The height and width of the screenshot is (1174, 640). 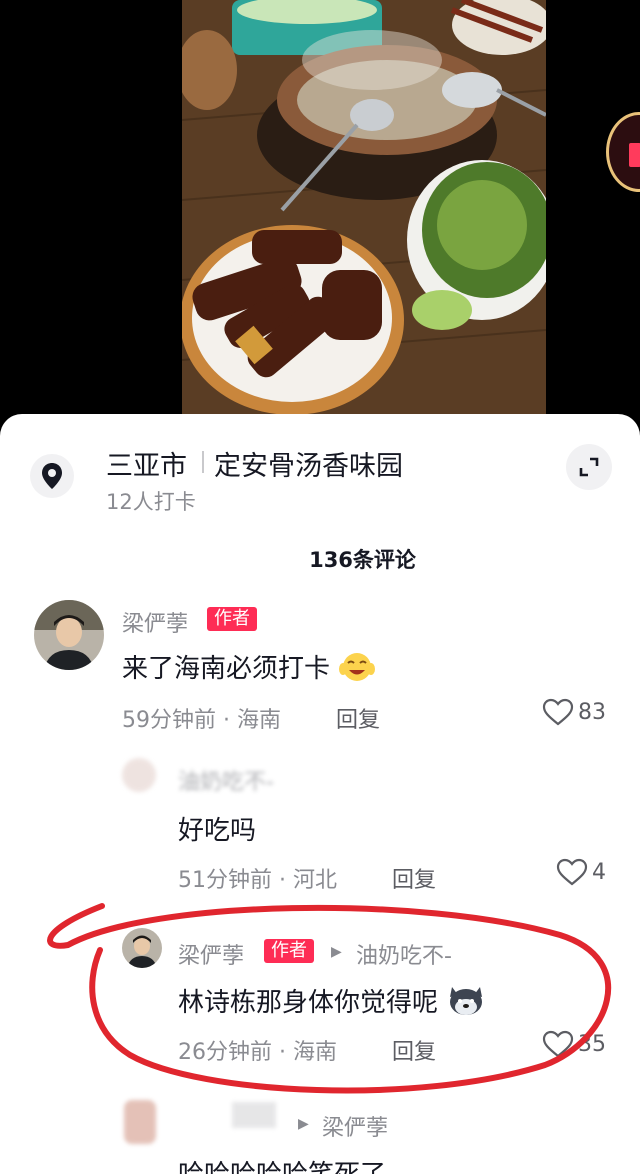 What do you see at coordinates (201, 720) in the screenshot?
I see `comment-meta: 59分钟前 · 海南` at bounding box center [201, 720].